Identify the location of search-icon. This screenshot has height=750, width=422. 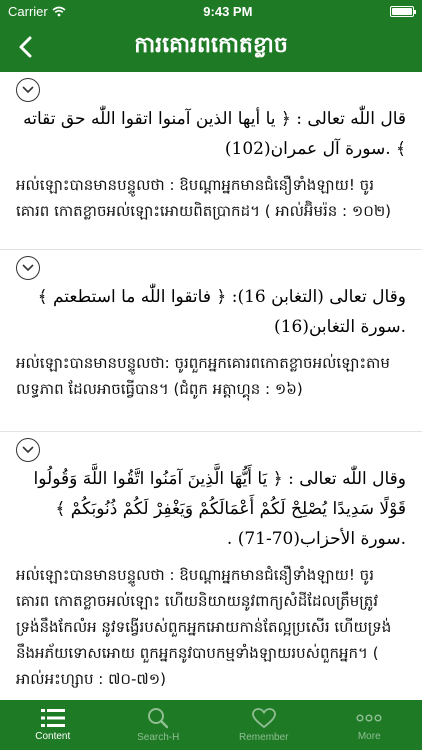
(158, 718).